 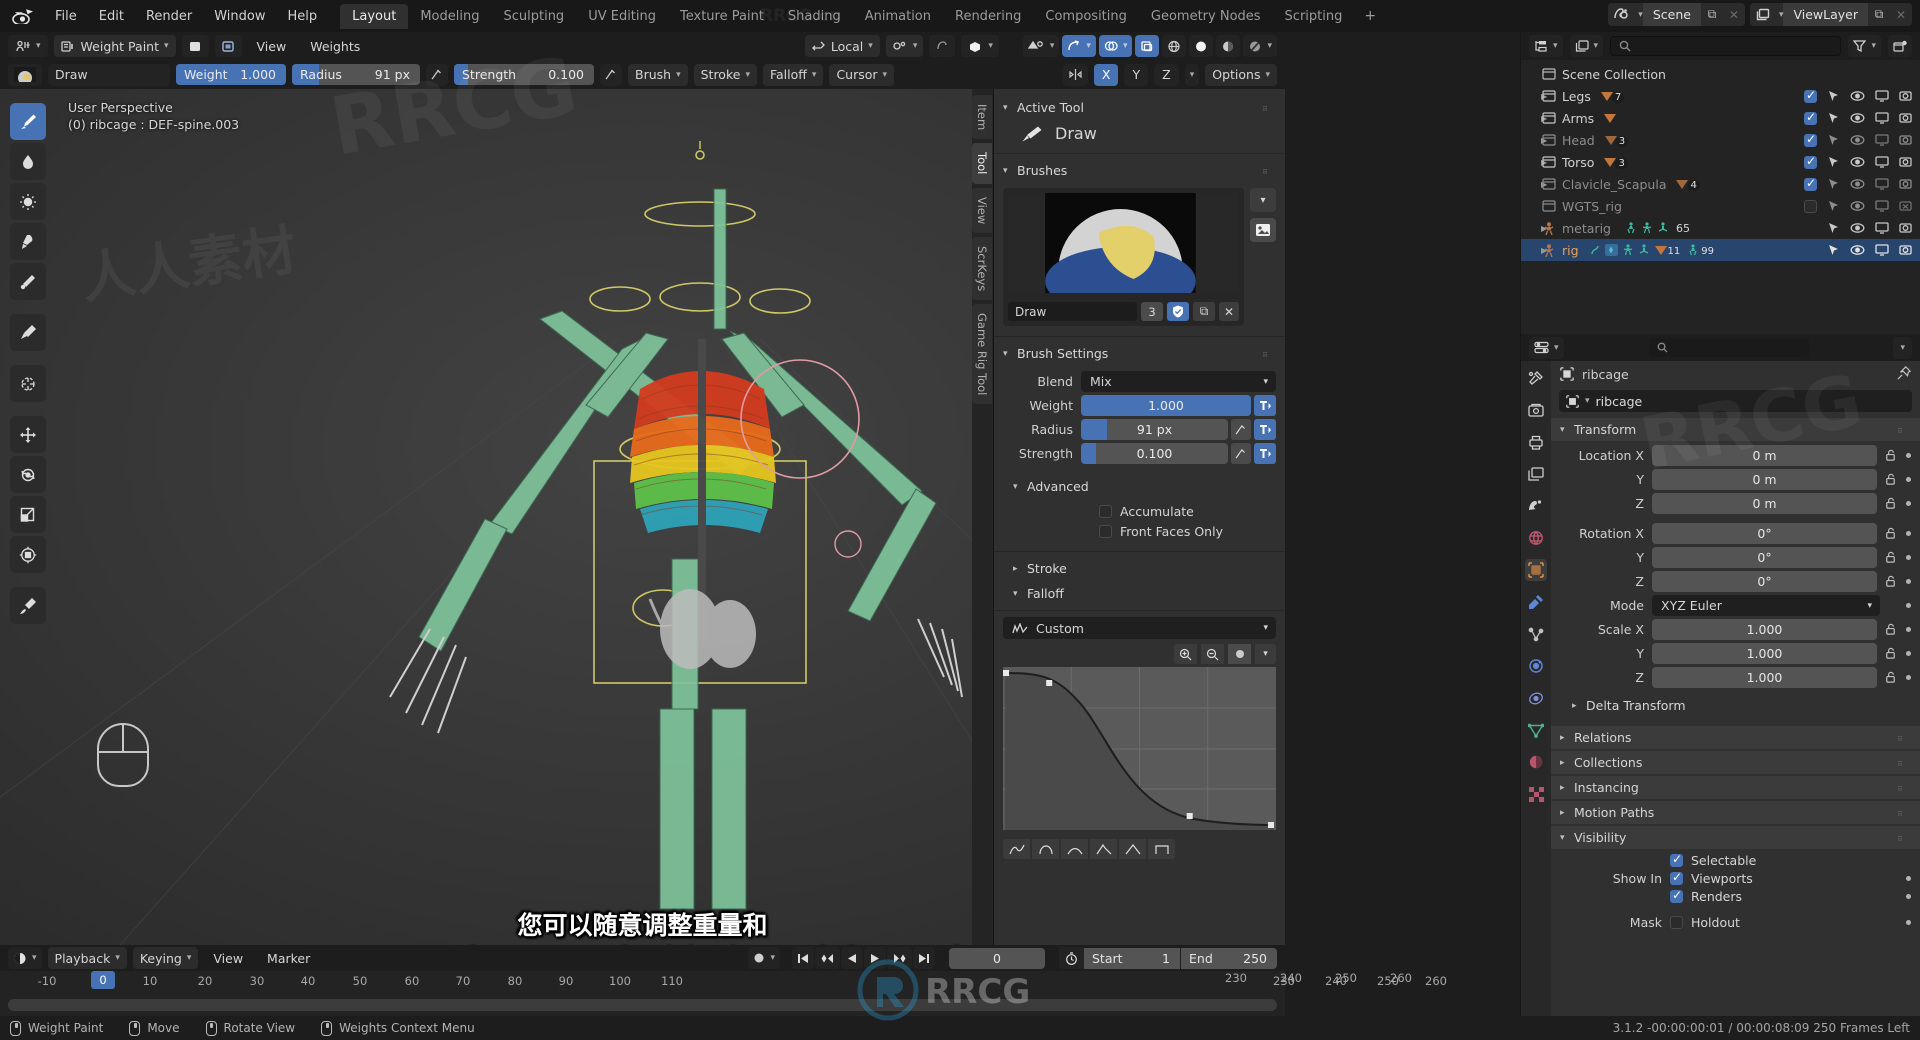 What do you see at coordinates (1640, 15) in the screenshot?
I see `scene-chevron-icon: ▾` at bounding box center [1640, 15].